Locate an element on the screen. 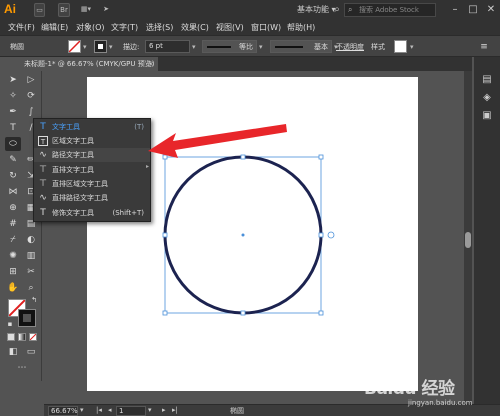  red-arrow-icon is located at coordinates (217, 141).